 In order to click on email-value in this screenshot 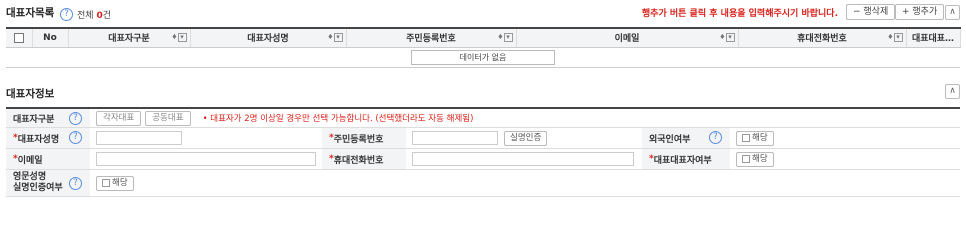, I will do `click(206, 159)`.